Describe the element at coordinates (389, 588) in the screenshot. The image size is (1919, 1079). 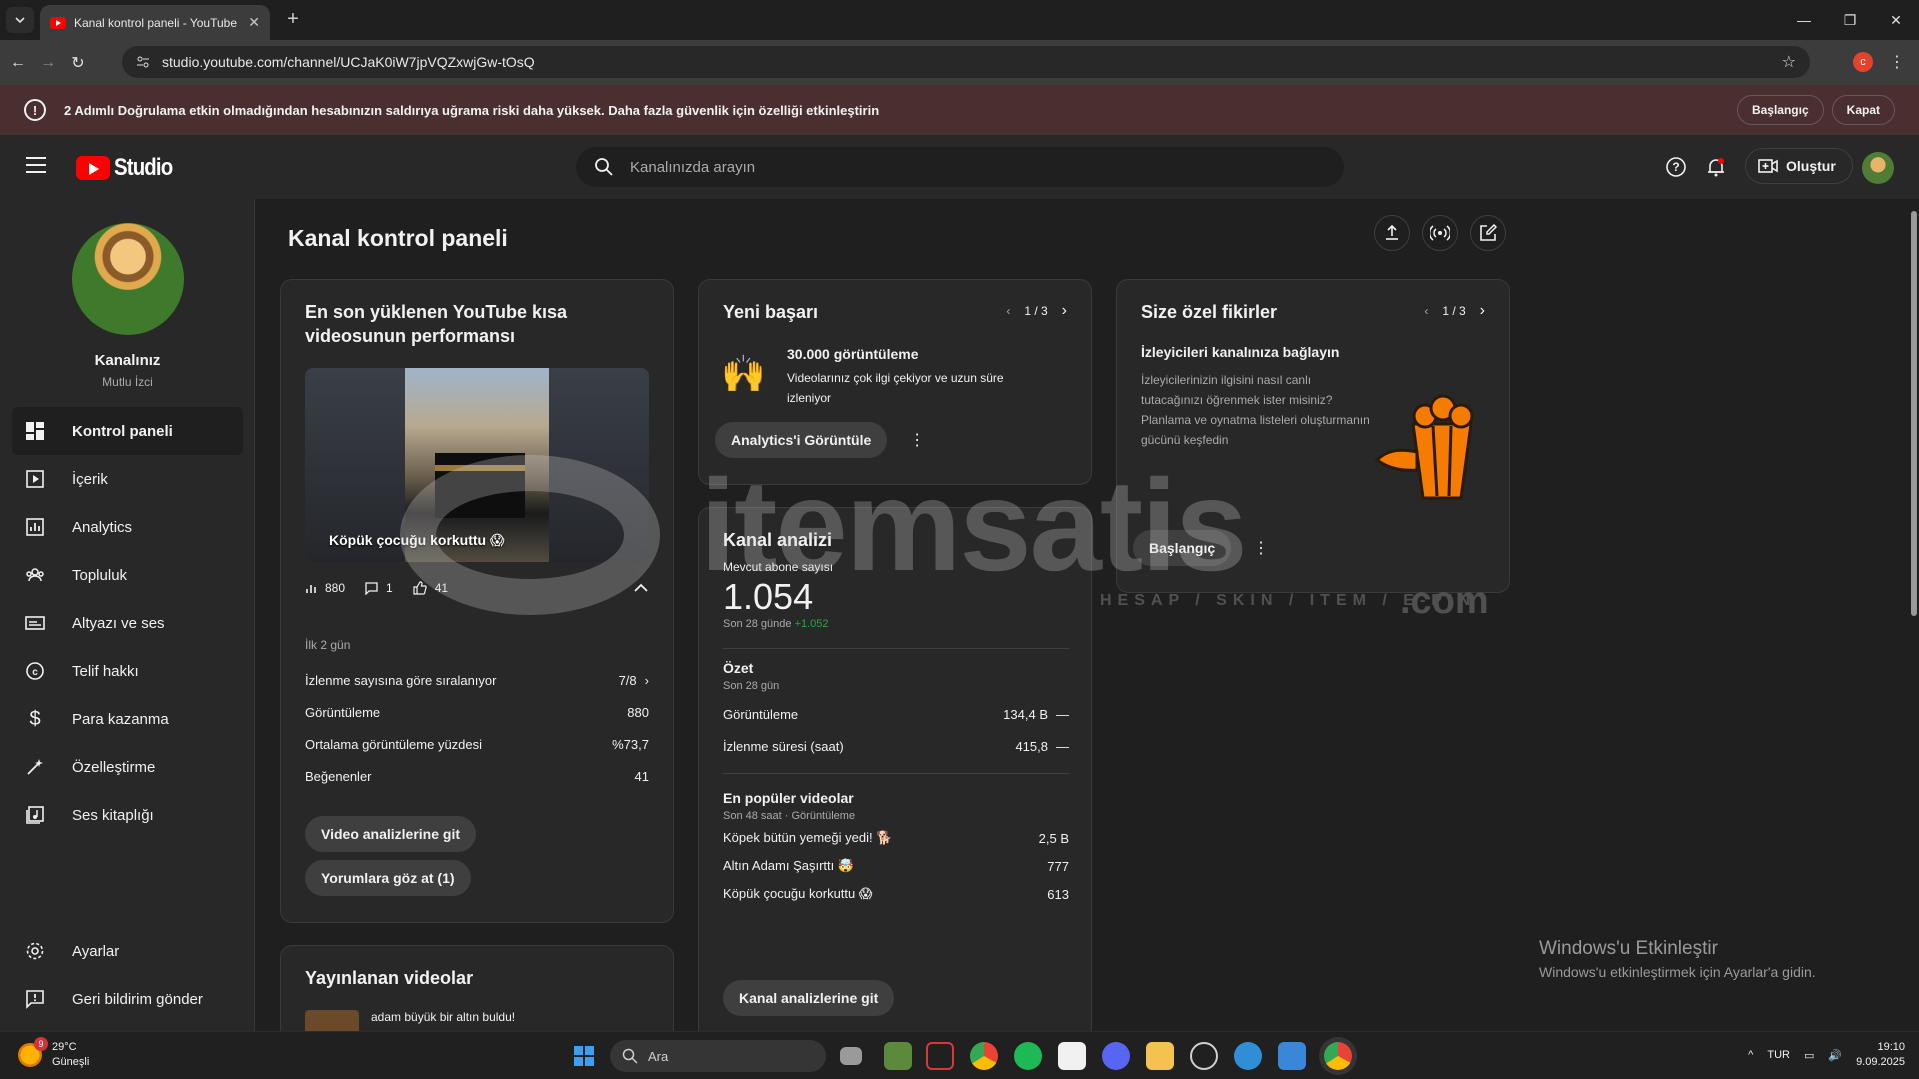
I see `comments-count: 1` at that location.